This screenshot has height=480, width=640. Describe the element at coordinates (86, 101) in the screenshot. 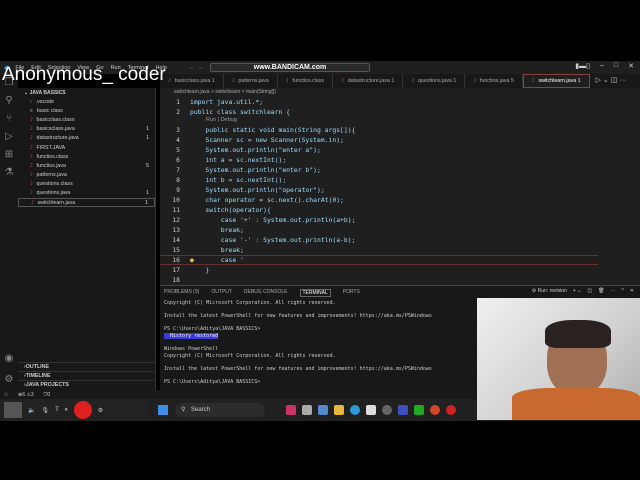

I see `file-item: › .vscode` at that location.